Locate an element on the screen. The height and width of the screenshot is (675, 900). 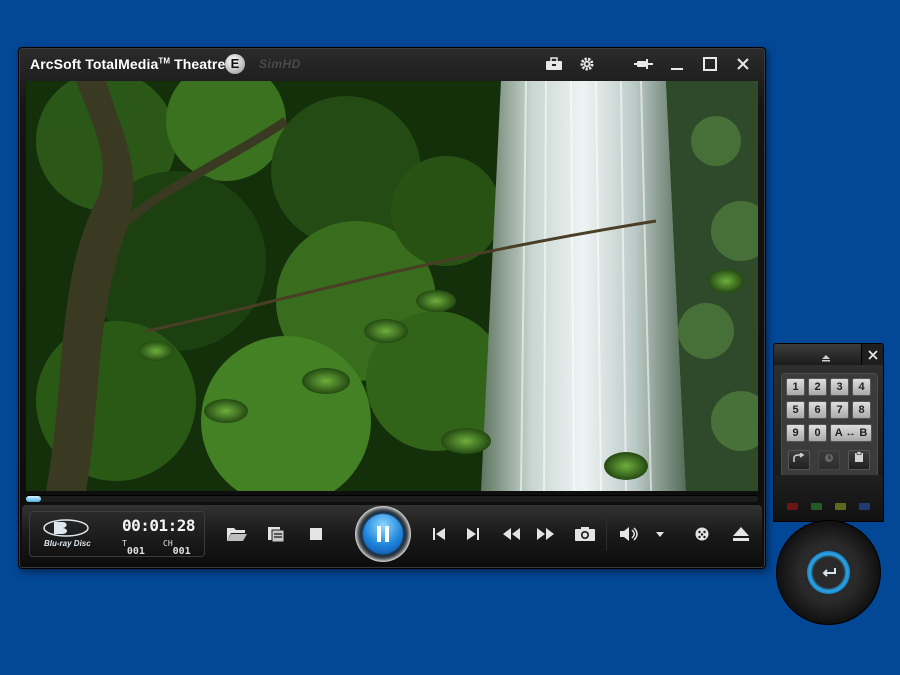
key-5: 5 is located at coordinates (795, 410).